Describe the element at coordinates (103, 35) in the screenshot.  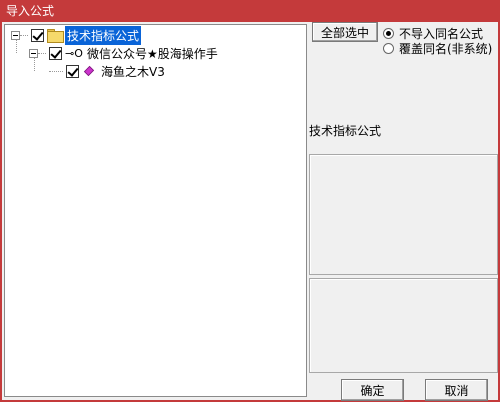
I see `tree-node-label: 技术指标公式` at that location.